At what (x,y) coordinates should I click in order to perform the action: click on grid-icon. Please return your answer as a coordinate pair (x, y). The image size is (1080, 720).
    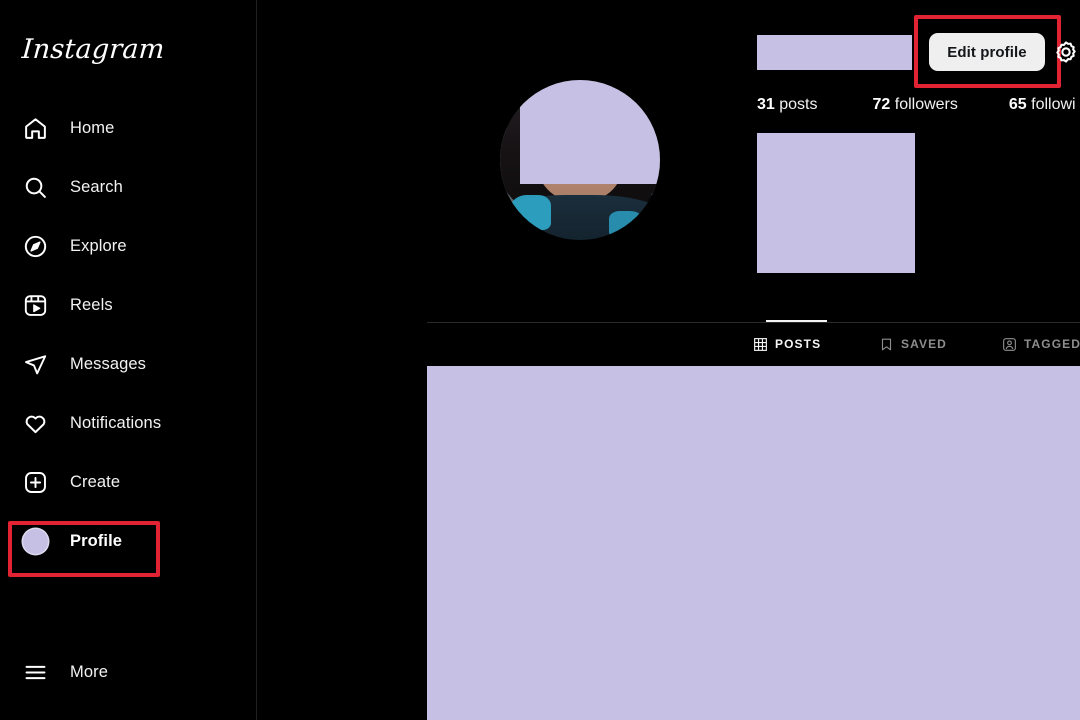
    Looking at the image, I should click on (760, 344).